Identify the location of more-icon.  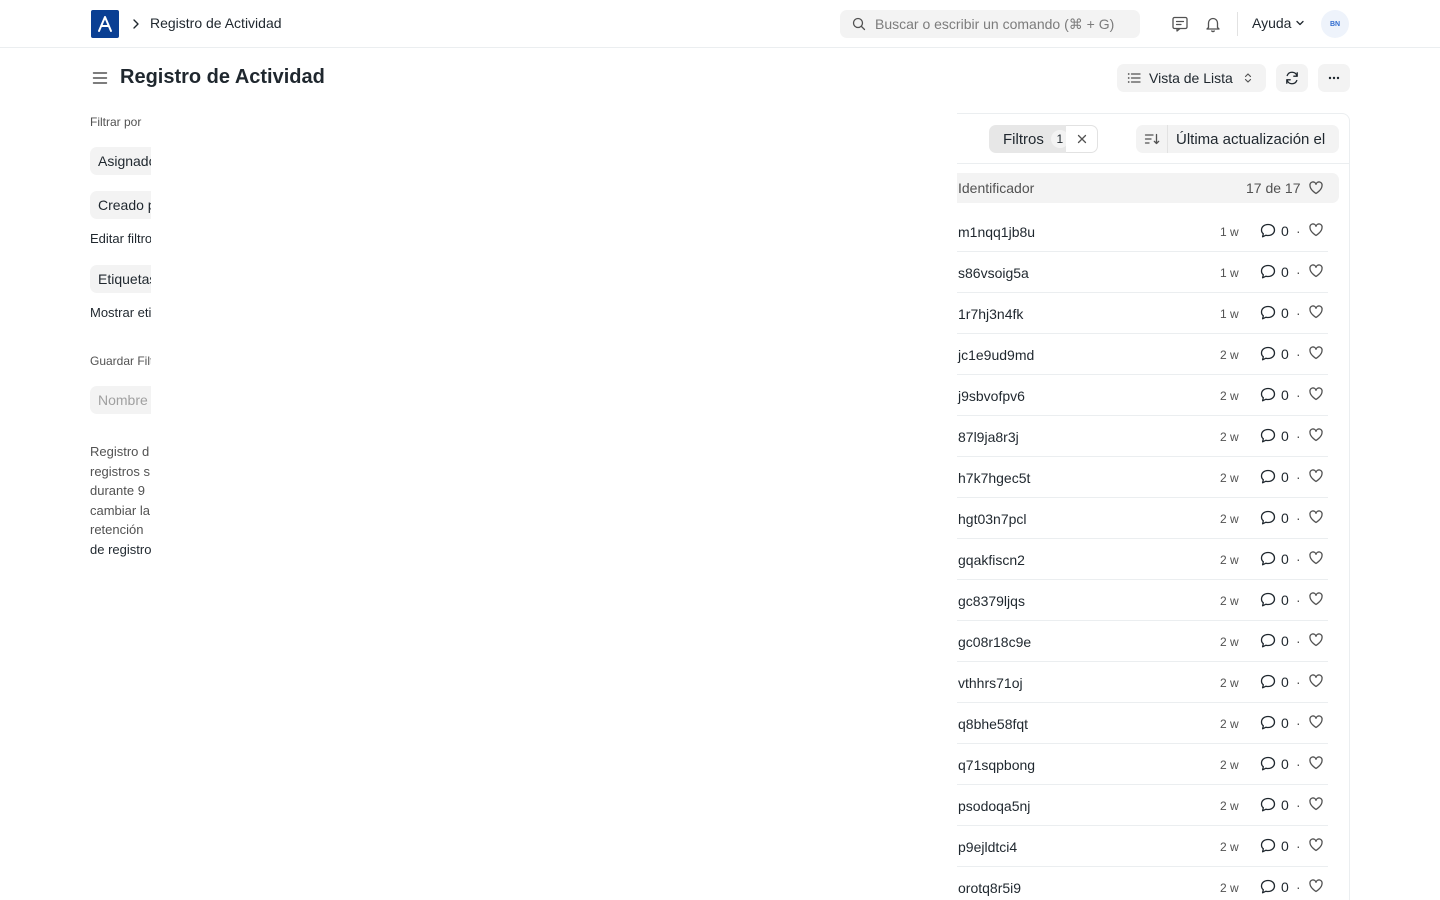
(1334, 78).